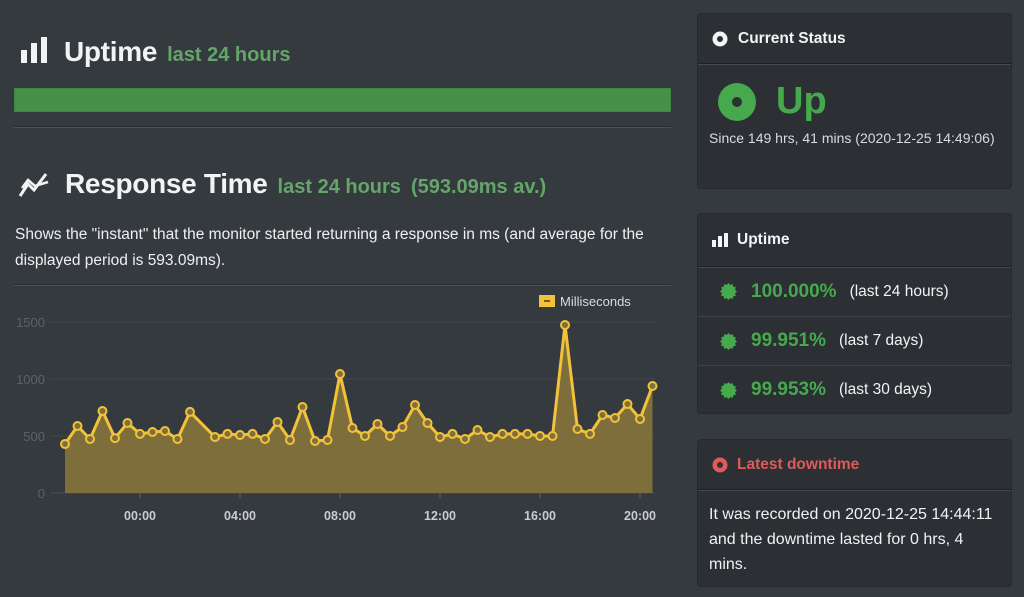 This screenshot has height=597, width=1024. Describe the element at coordinates (390, 508) in the screenshot. I see `x-axis: 00:00 04:00 08:00 12:00 16:00 20:00` at that location.